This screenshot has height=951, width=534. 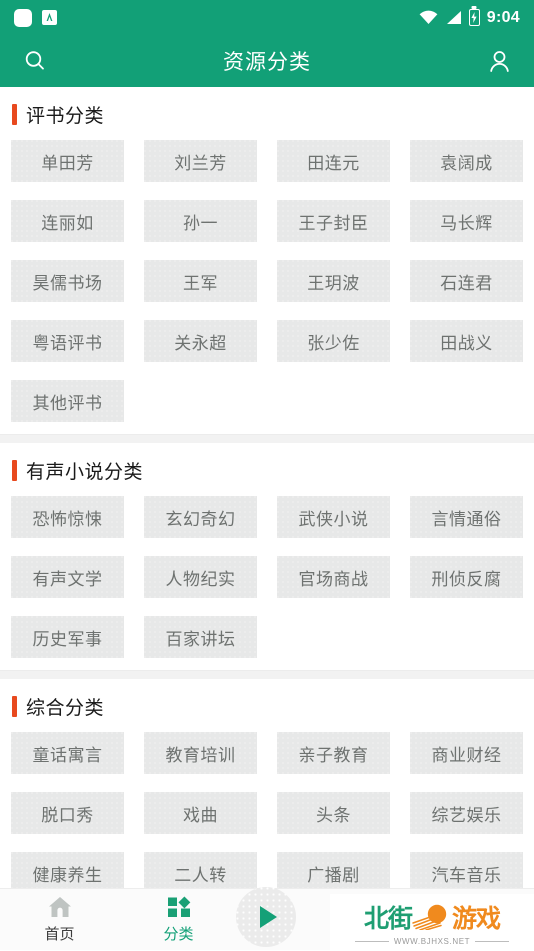 I want to click on category-tile: 童话寓言, so click(x=67, y=753).